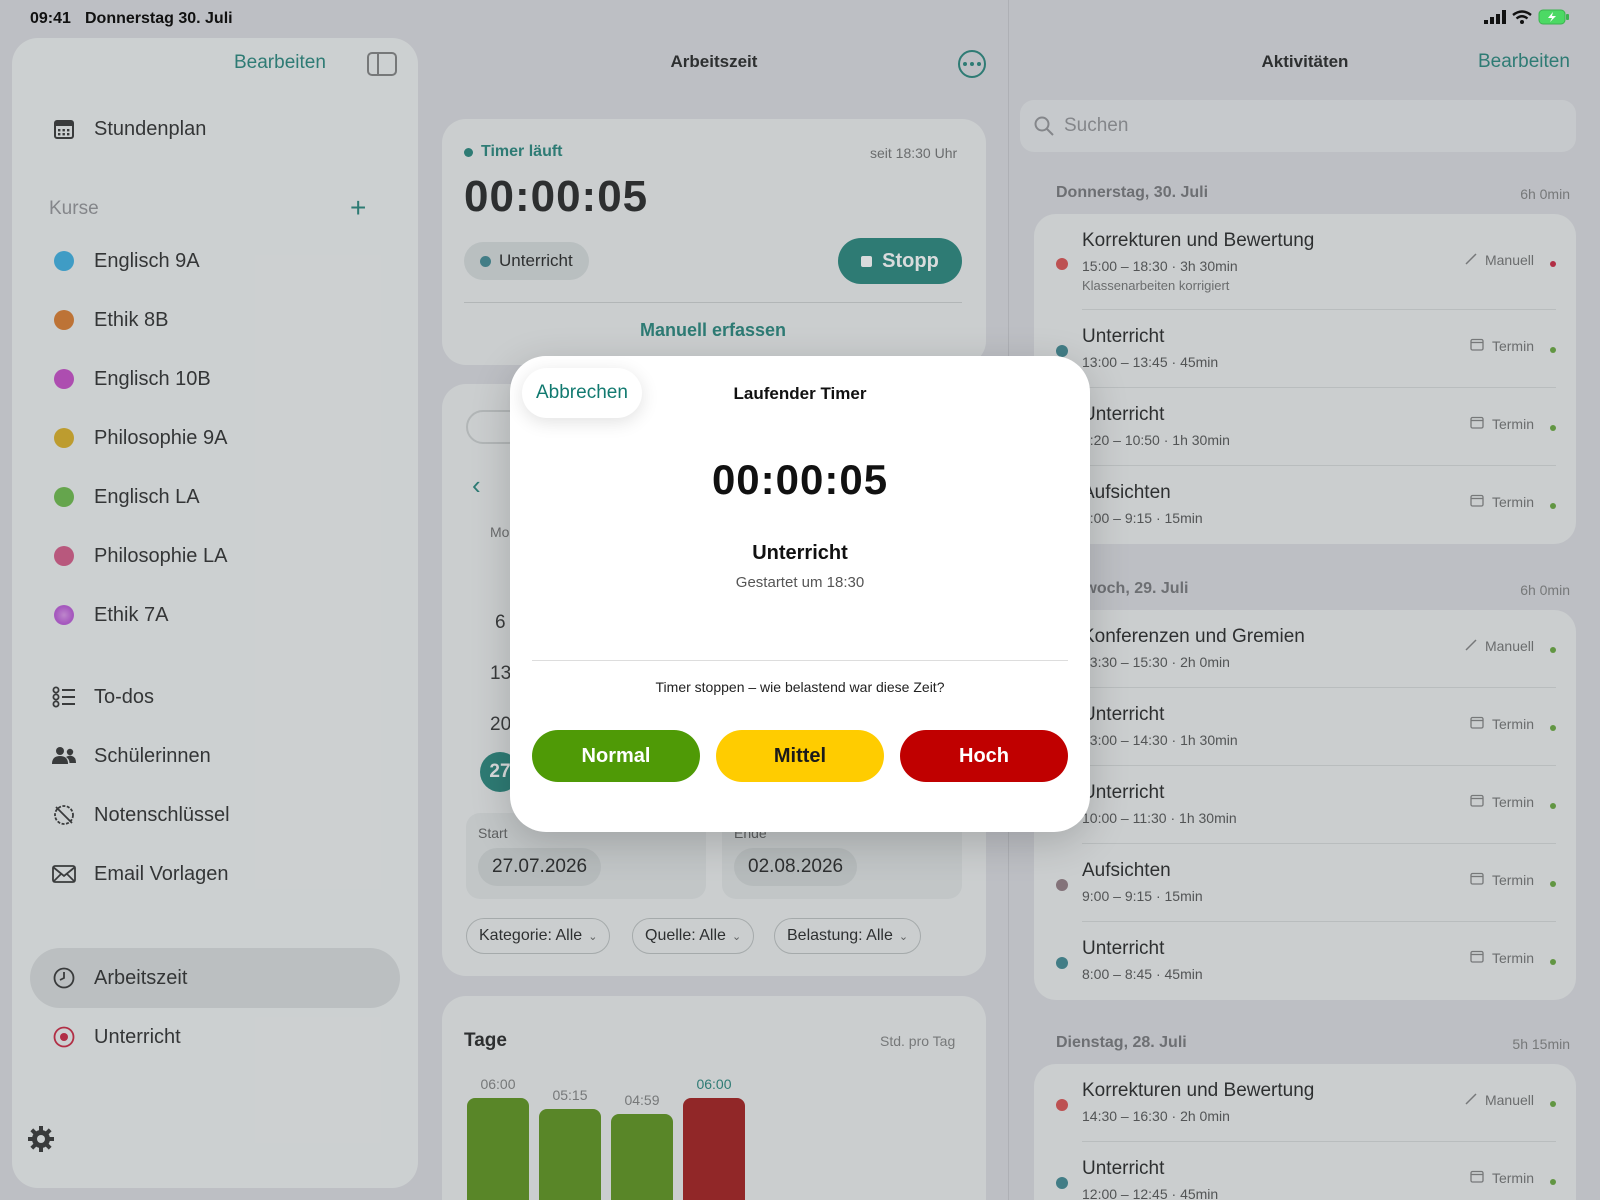 The height and width of the screenshot is (1200, 1600). Describe the element at coordinates (1522, 17) in the screenshot. I see `wifi-icon` at that location.